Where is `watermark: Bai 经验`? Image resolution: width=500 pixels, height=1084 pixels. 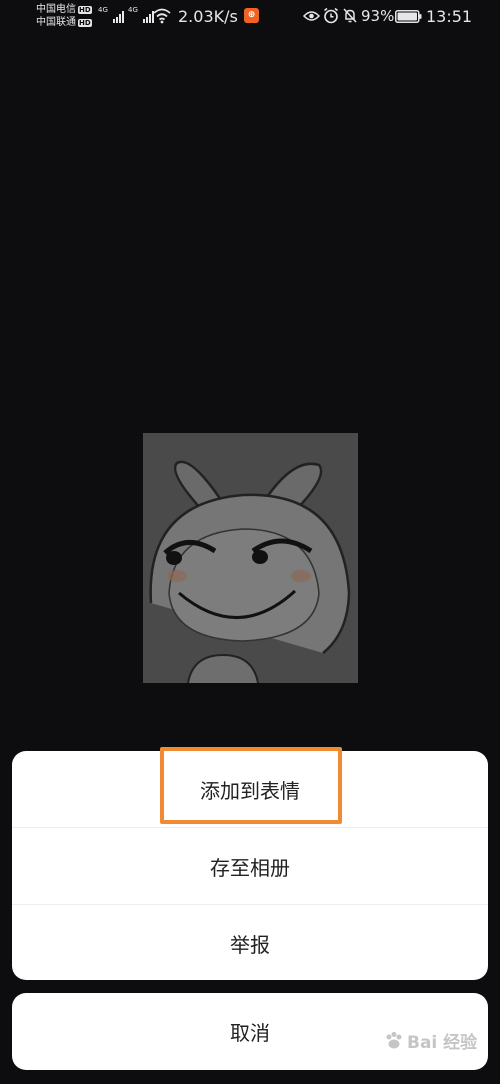
watermark: Bai 经验 is located at coordinates (430, 1040).